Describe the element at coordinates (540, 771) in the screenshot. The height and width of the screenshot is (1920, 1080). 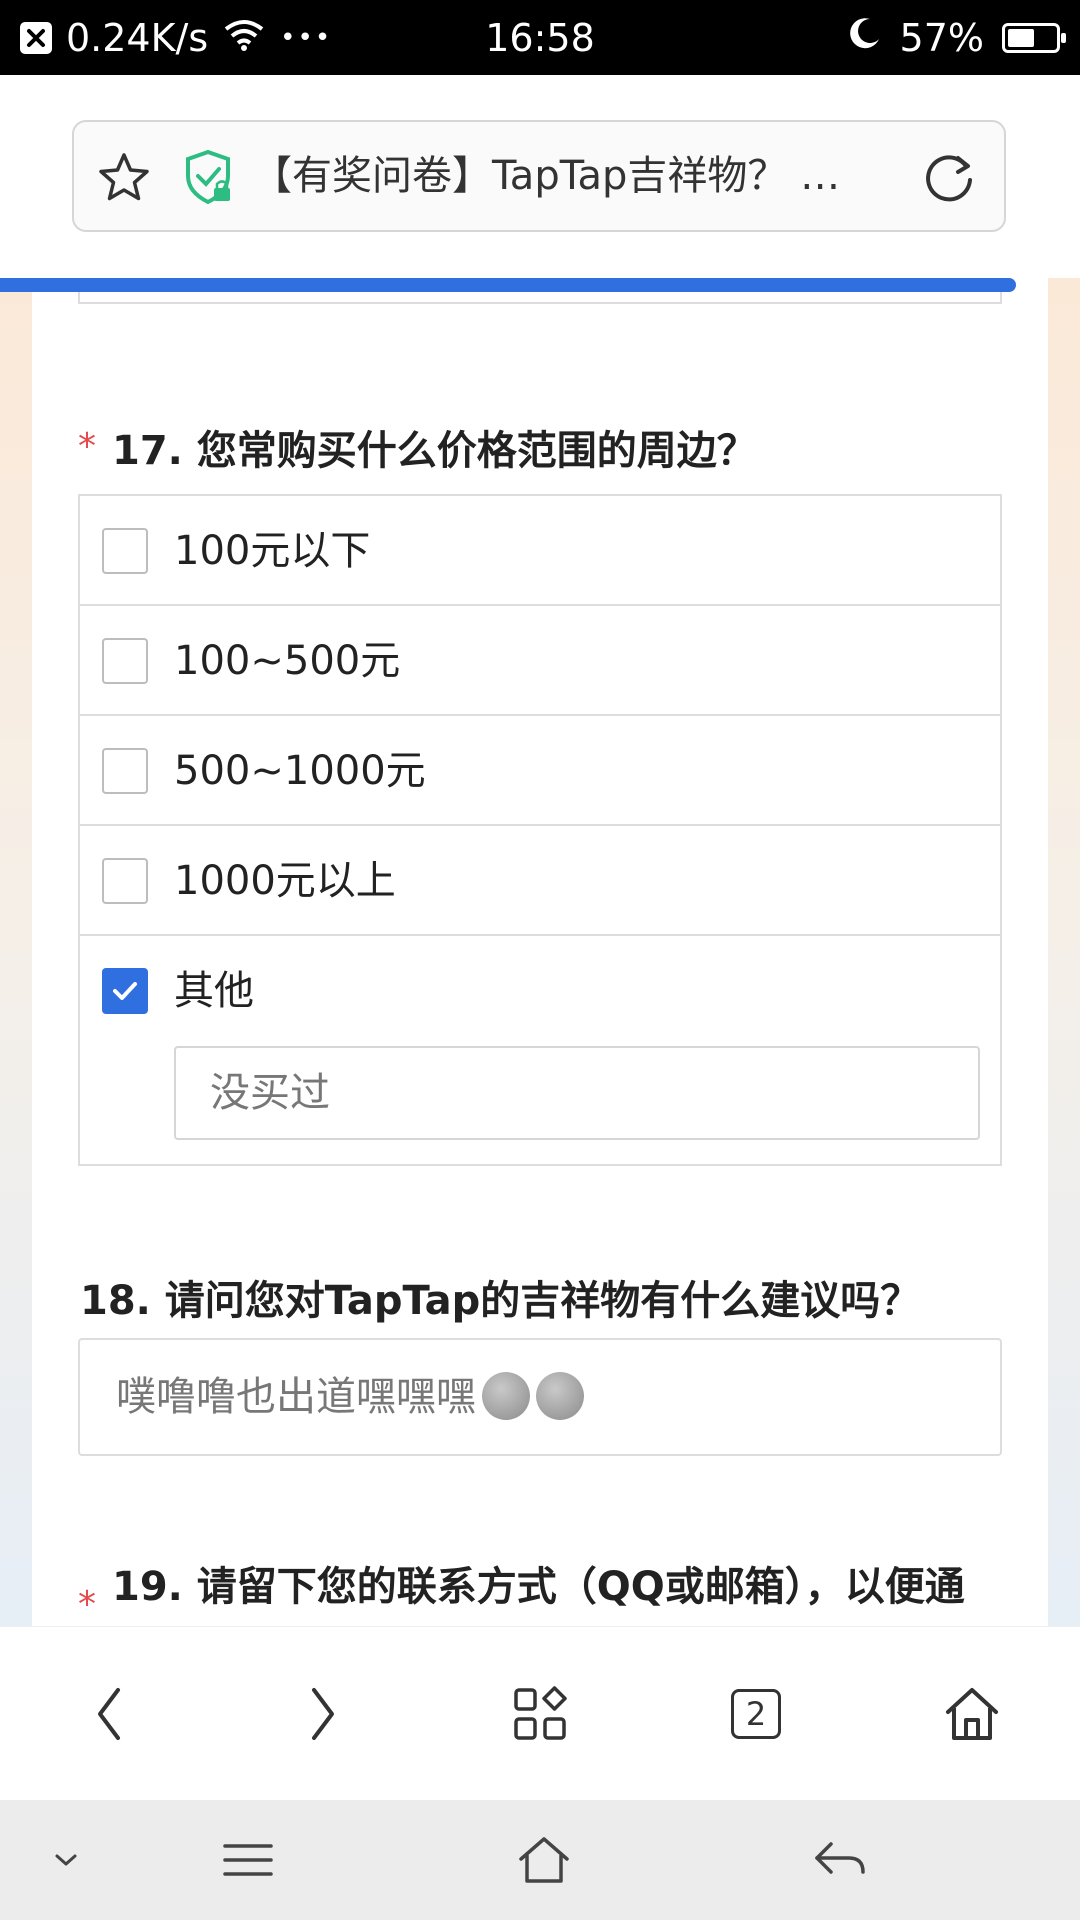
I see `option-row: 500~1000元` at that location.